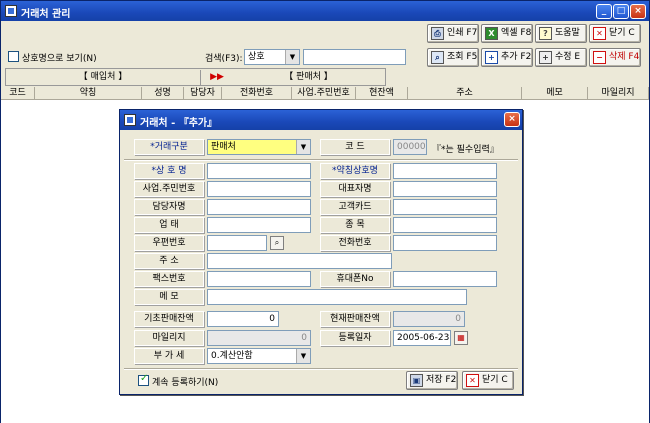  I want to click on type-value: 판매처, so click(223, 147).